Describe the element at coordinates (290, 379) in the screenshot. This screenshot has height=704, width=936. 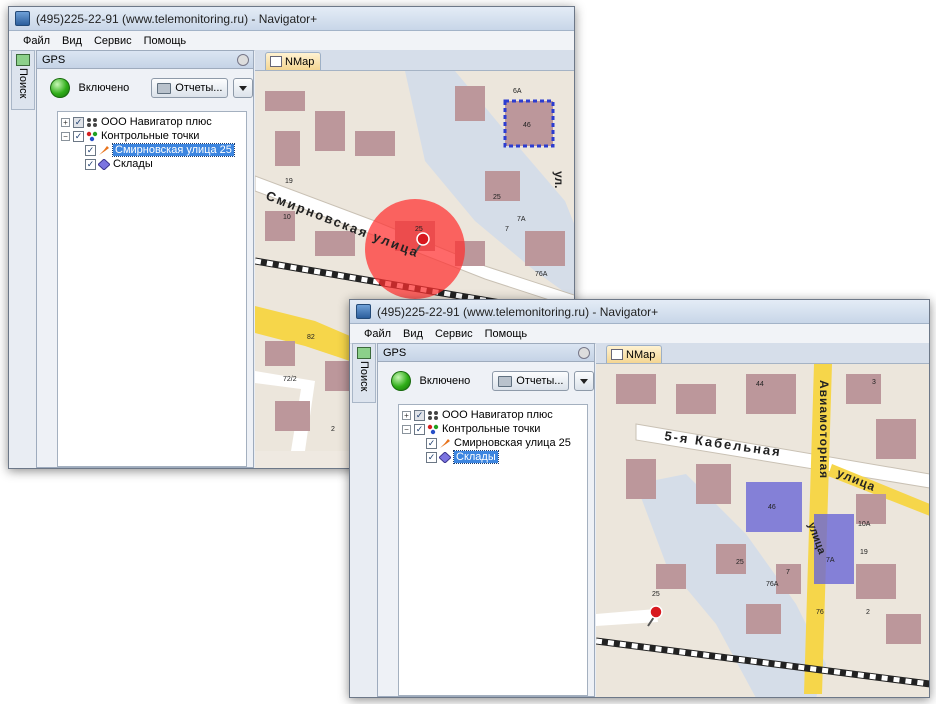
I see `house-number: 72/2` at that location.